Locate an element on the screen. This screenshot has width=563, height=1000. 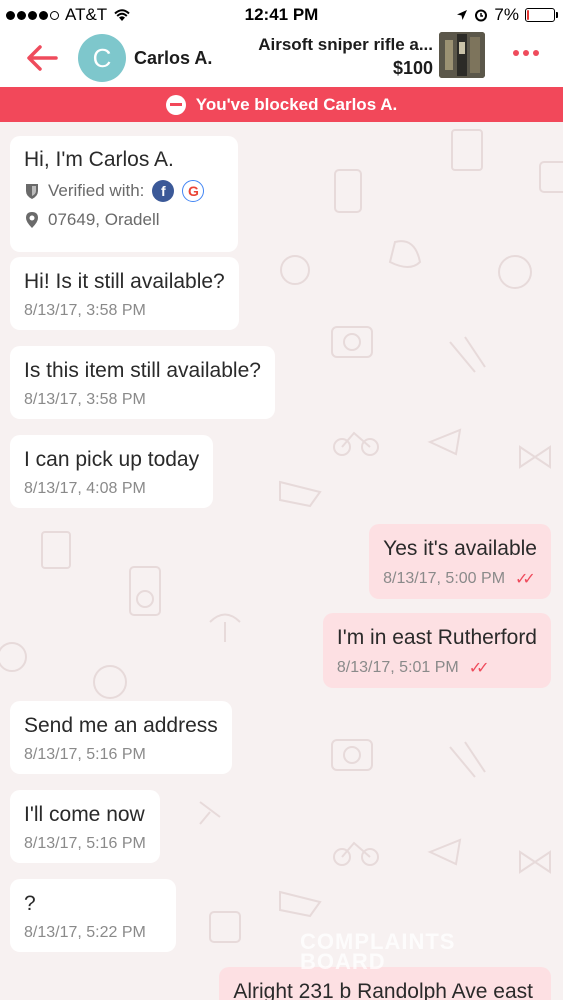
profile-greeting: Hi, I'm Carlos A. is located at coordinates (99, 159).